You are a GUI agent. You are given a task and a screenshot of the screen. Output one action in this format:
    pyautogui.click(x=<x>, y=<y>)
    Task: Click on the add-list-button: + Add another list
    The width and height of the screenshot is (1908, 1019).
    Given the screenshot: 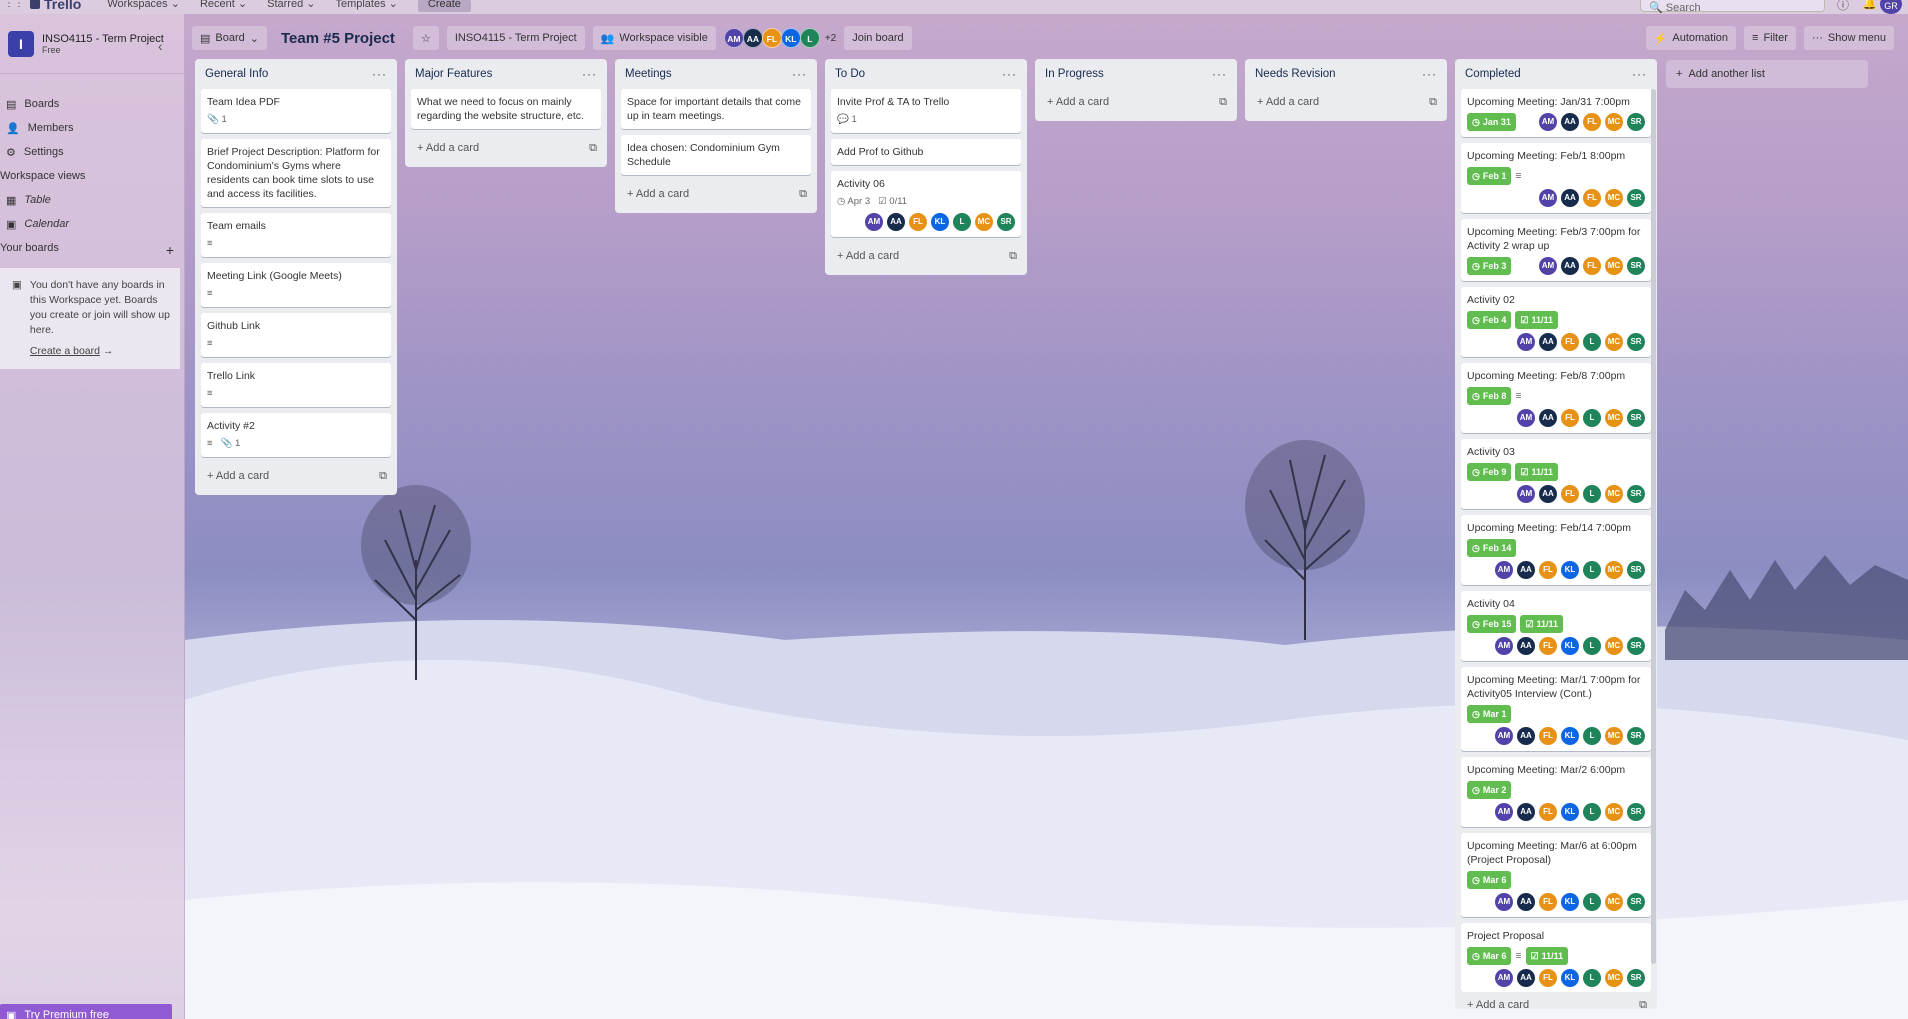 What is the action you would take?
    pyautogui.click(x=1767, y=74)
    